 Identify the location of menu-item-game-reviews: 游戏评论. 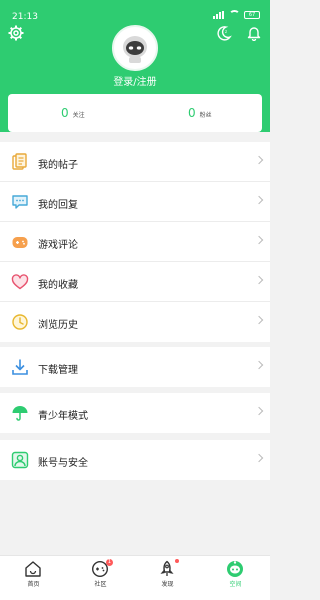
(135, 242).